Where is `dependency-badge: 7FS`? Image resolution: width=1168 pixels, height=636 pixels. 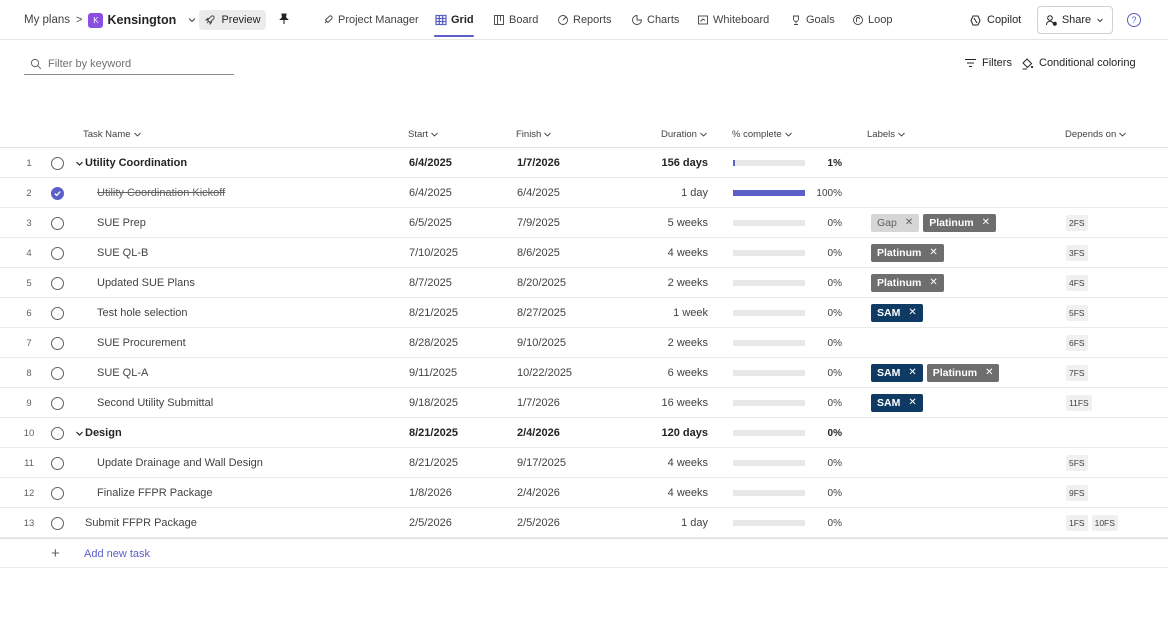
dependency-badge: 7FS is located at coordinates (1077, 373).